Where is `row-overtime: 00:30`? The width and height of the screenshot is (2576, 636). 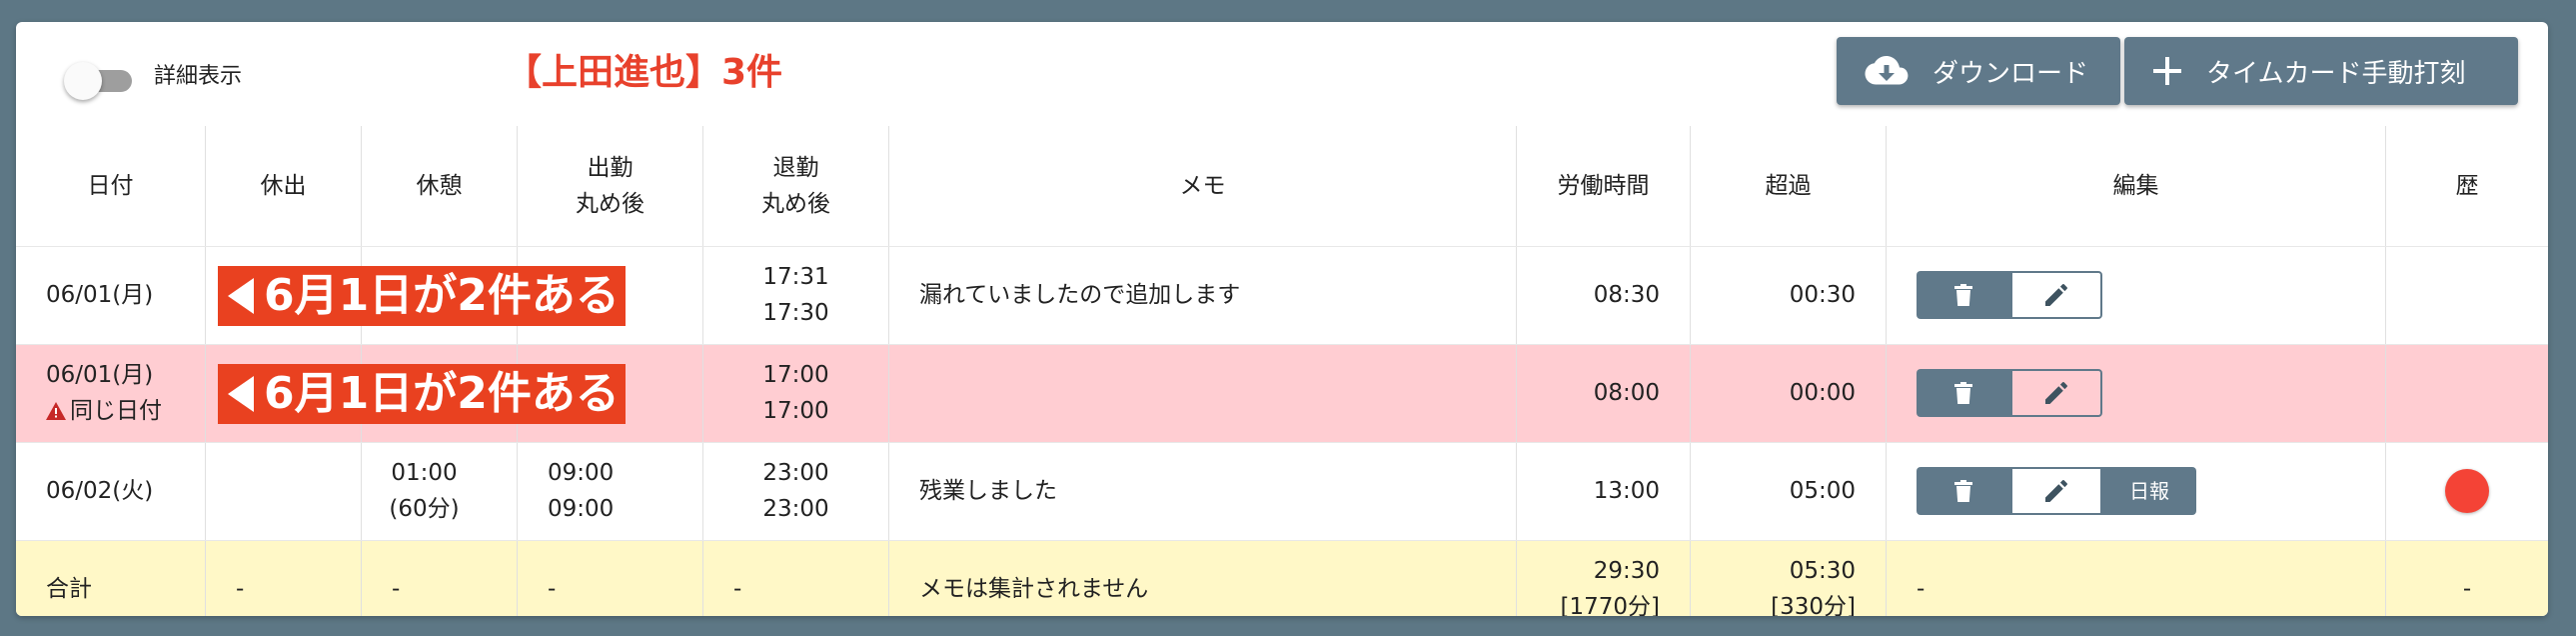
row-overtime: 00:30 is located at coordinates (1789, 295).